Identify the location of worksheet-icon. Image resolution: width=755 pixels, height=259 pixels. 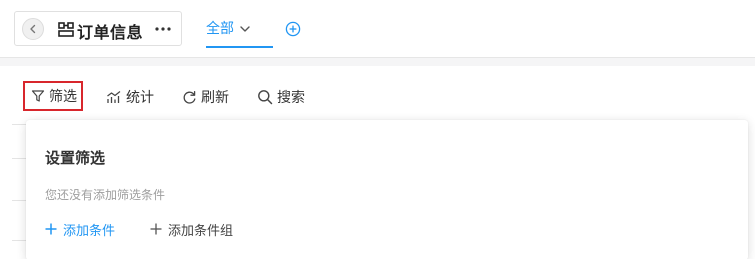
(66, 29).